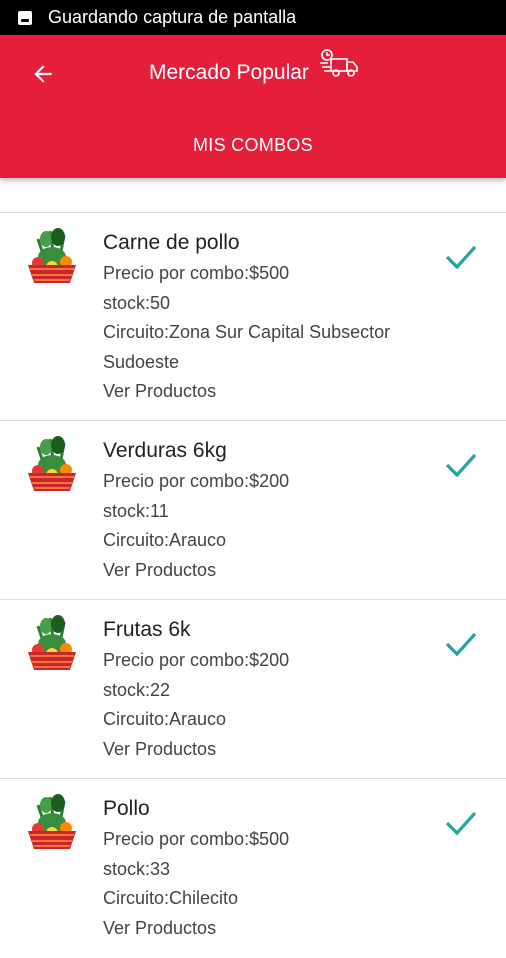 Image resolution: width=506 pixels, height=958 pixels. Describe the element at coordinates (171, 898) in the screenshot. I see `combo-circuit: Circuito:Chilecito` at that location.